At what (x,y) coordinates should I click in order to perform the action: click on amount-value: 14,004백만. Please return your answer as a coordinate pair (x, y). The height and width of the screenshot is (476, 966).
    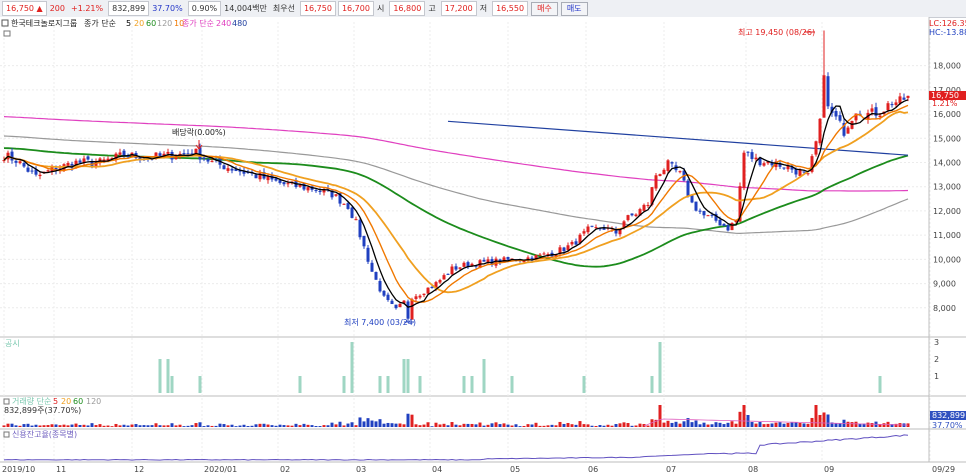
    Looking at the image, I should click on (245, 8).